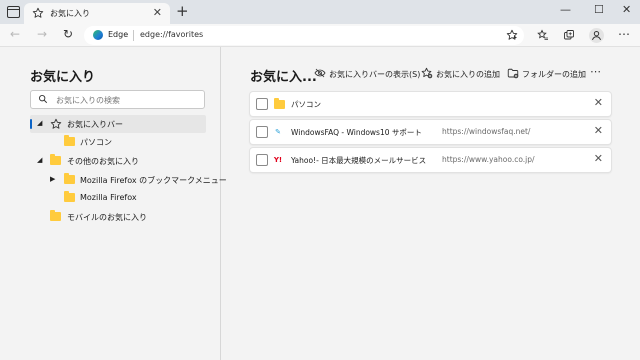  I want to click on search-input: お気に入りの検索, so click(117, 99).